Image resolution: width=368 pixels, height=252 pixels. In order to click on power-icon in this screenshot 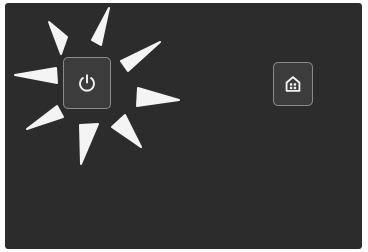, I will do `click(87, 83)`.